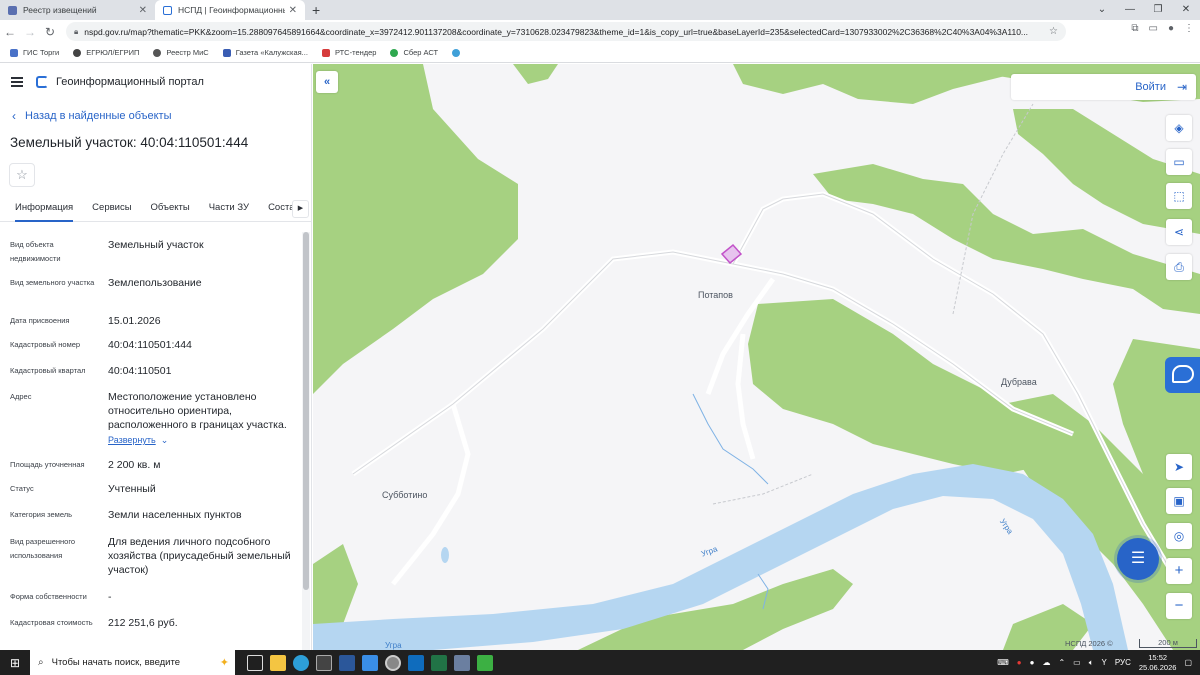  Describe the element at coordinates (278, 662) in the screenshot. I see `file-explorer-icon` at that location.